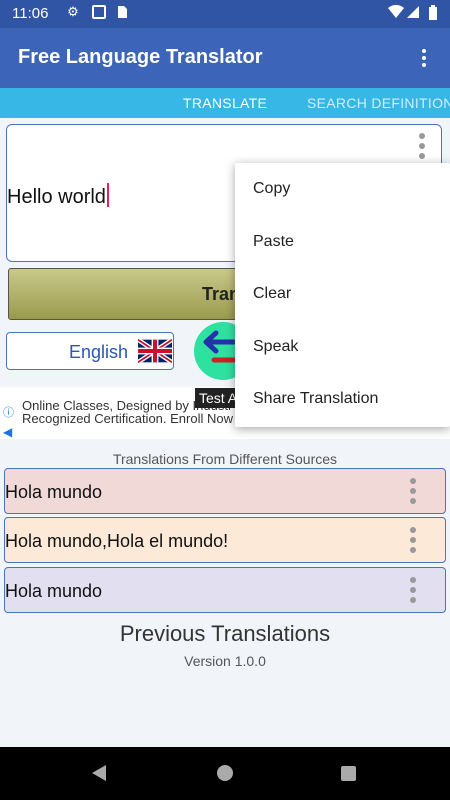 The width and height of the screenshot is (450, 800). What do you see at coordinates (73, 11) in the screenshot?
I see `settings-icon: ⚙` at bounding box center [73, 11].